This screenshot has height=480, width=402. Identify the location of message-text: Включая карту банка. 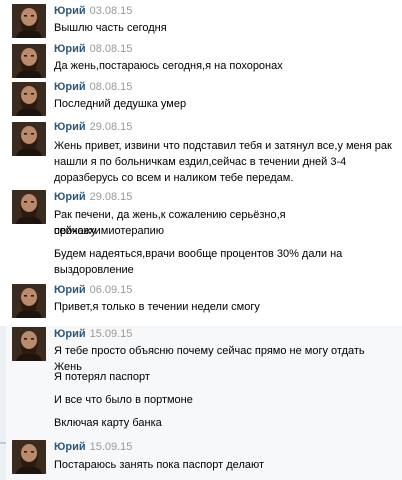
(108, 423).